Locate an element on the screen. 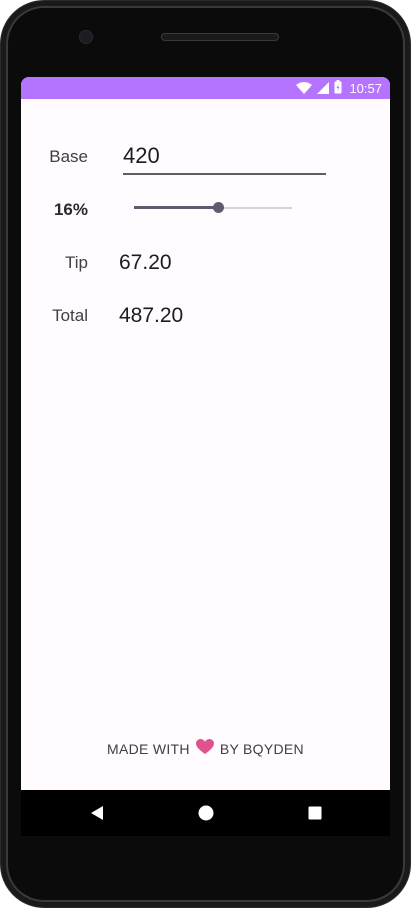 This screenshot has height=908, width=411. wifi-icon is located at coordinates (304, 88).